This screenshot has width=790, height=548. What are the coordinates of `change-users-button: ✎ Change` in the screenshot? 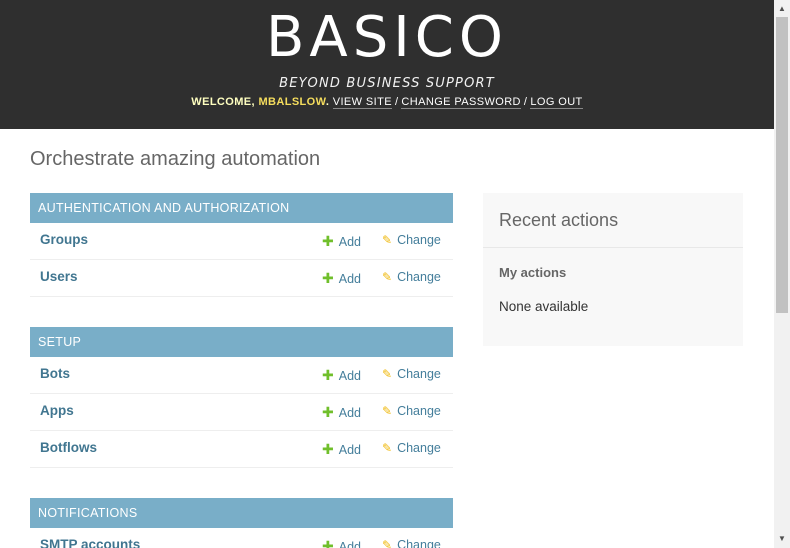 It's located at (411, 277).